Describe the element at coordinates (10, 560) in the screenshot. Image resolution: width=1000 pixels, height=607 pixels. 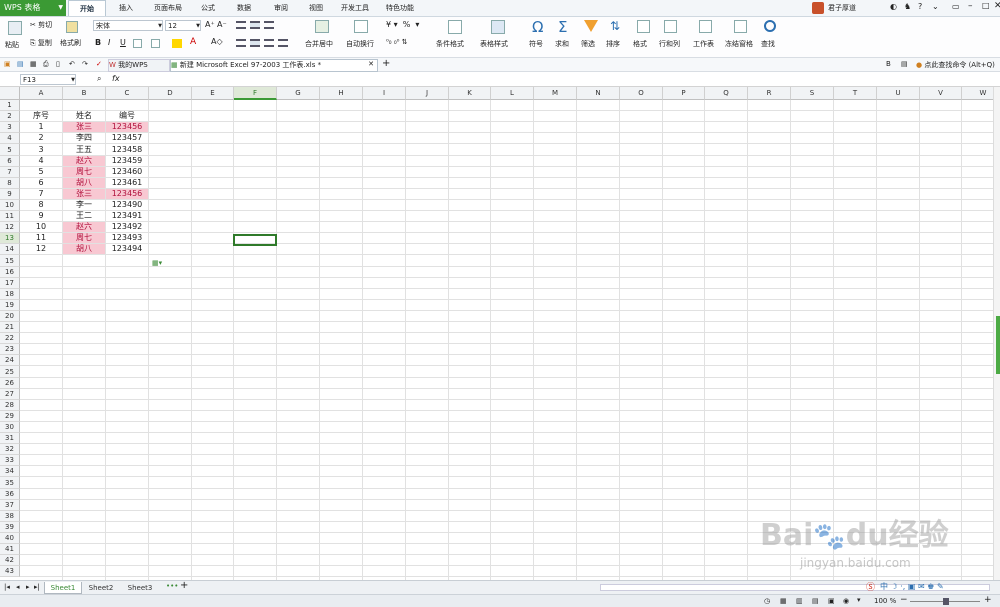
I see `row-header-42: 42` at that location.